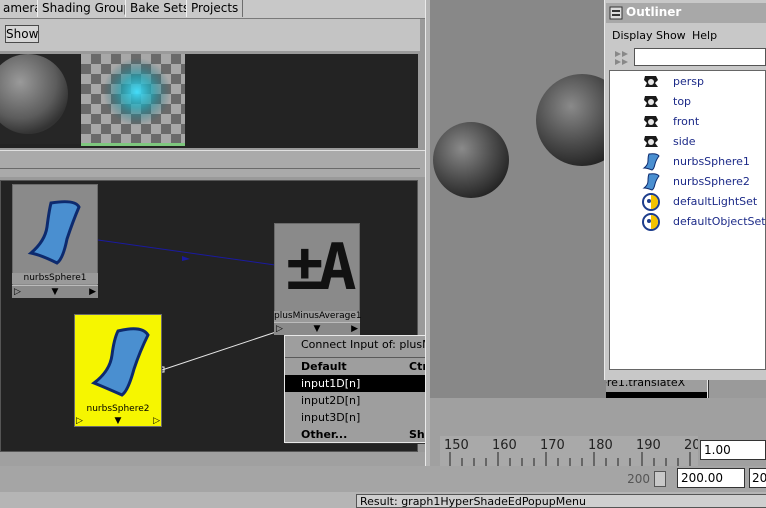 Image resolution: width=766 pixels, height=508 pixels. Describe the element at coordinates (212, 459) in the screenshot. I see `work-area-scrollbar` at that location.